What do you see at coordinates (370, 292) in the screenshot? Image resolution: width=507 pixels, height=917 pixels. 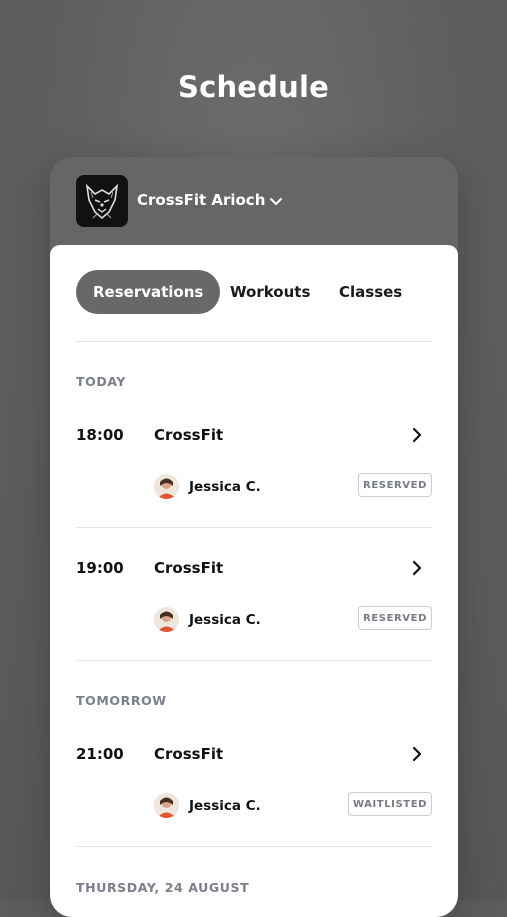 I see `tab-classes: Classes` at bounding box center [370, 292].